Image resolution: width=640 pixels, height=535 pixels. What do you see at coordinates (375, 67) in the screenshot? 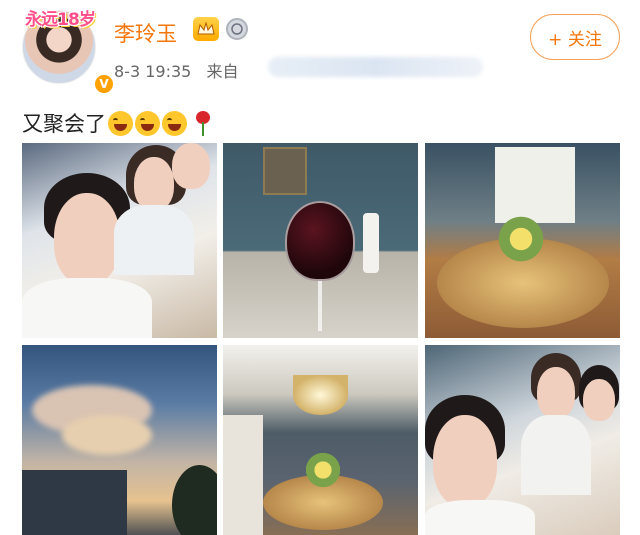
I see `blurred-source-device` at bounding box center [375, 67].